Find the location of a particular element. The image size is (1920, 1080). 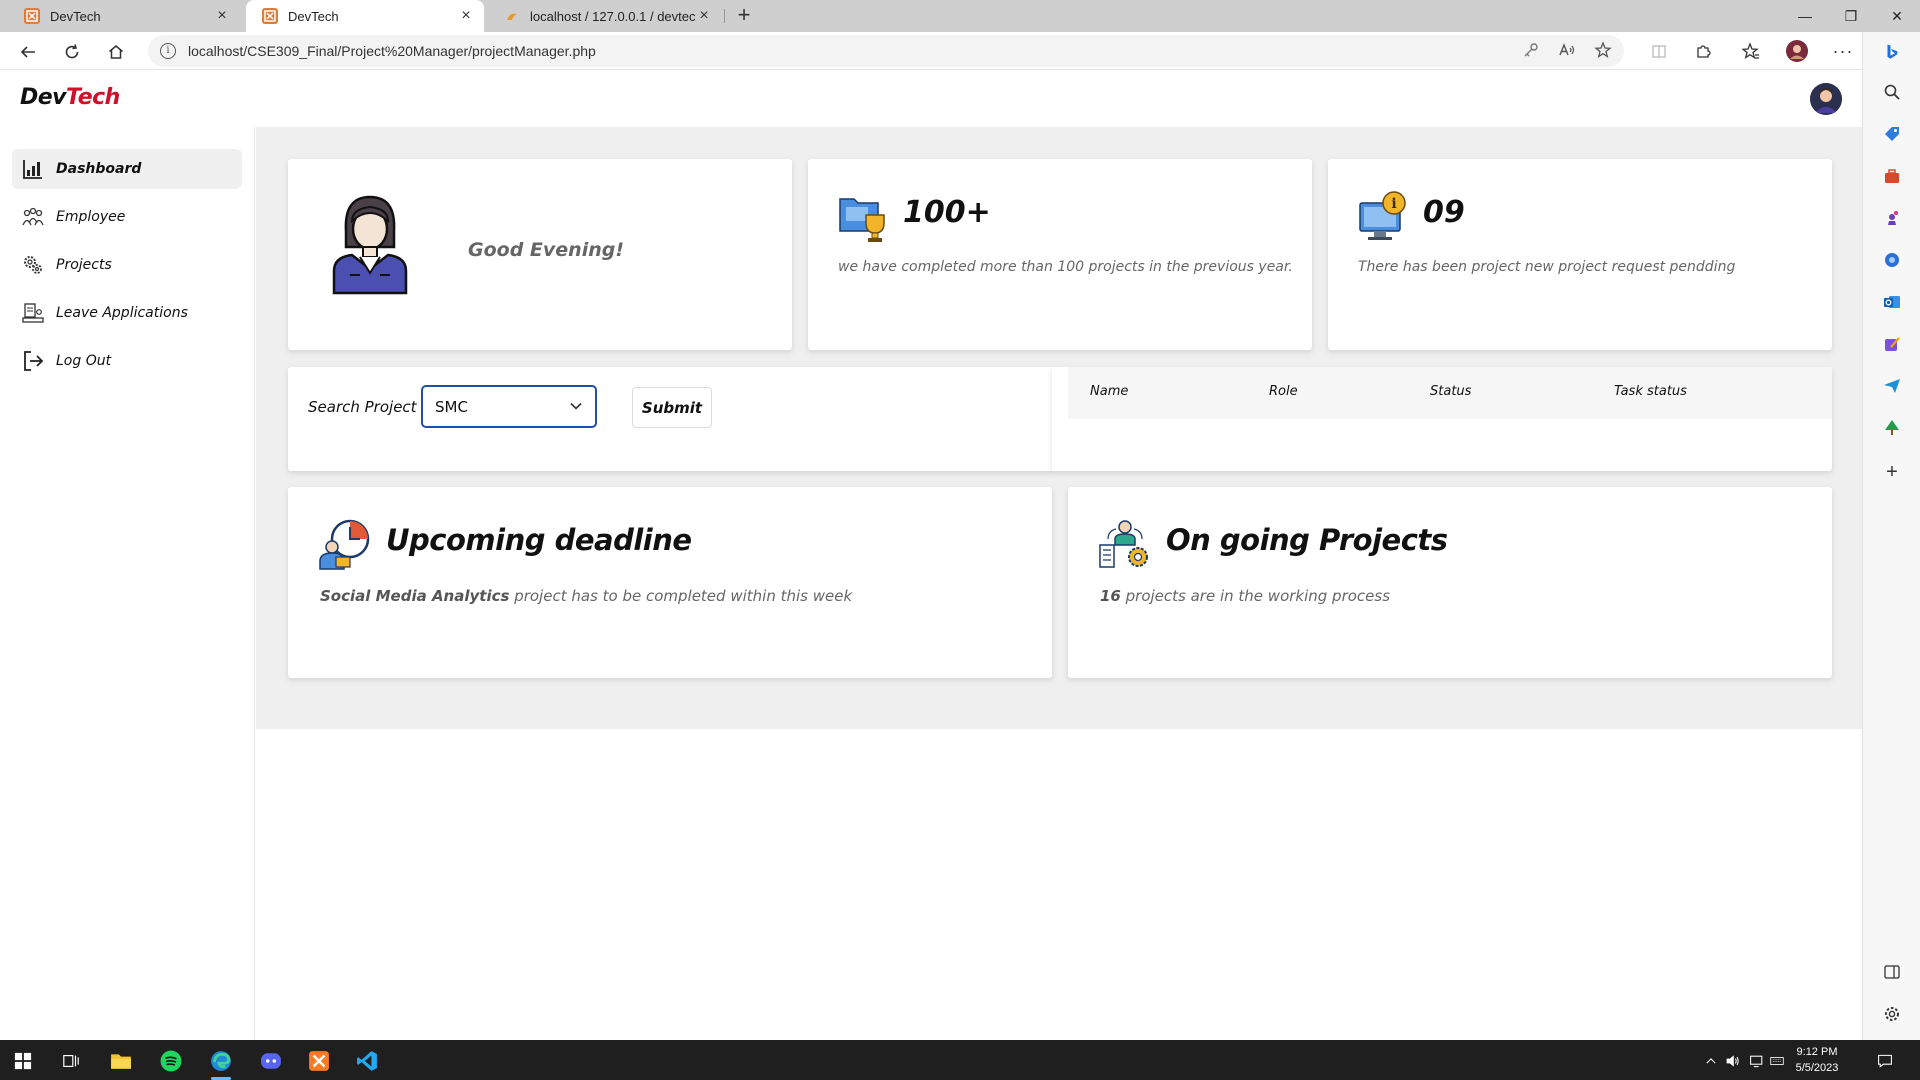

split-screen-icon is located at coordinates (1659, 51).